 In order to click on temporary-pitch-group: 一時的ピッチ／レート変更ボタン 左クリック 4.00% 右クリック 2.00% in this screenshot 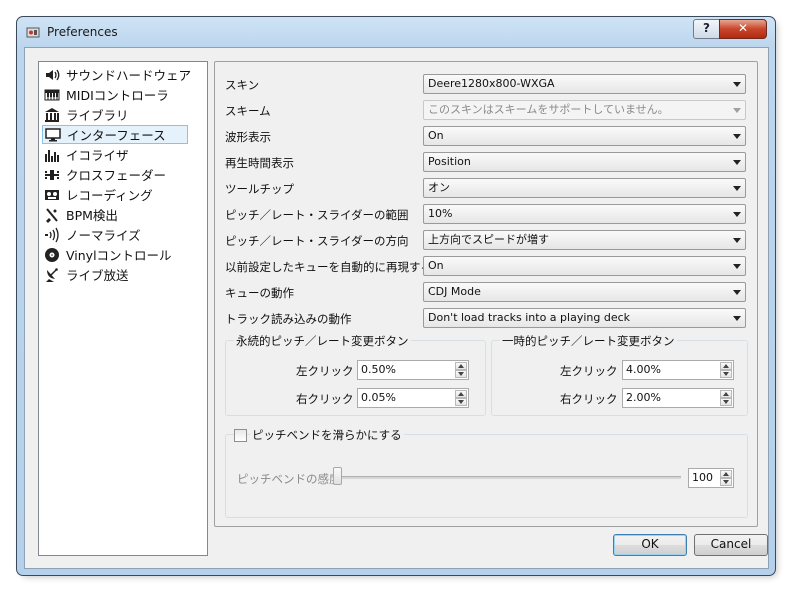, I will do `click(619, 374)`.